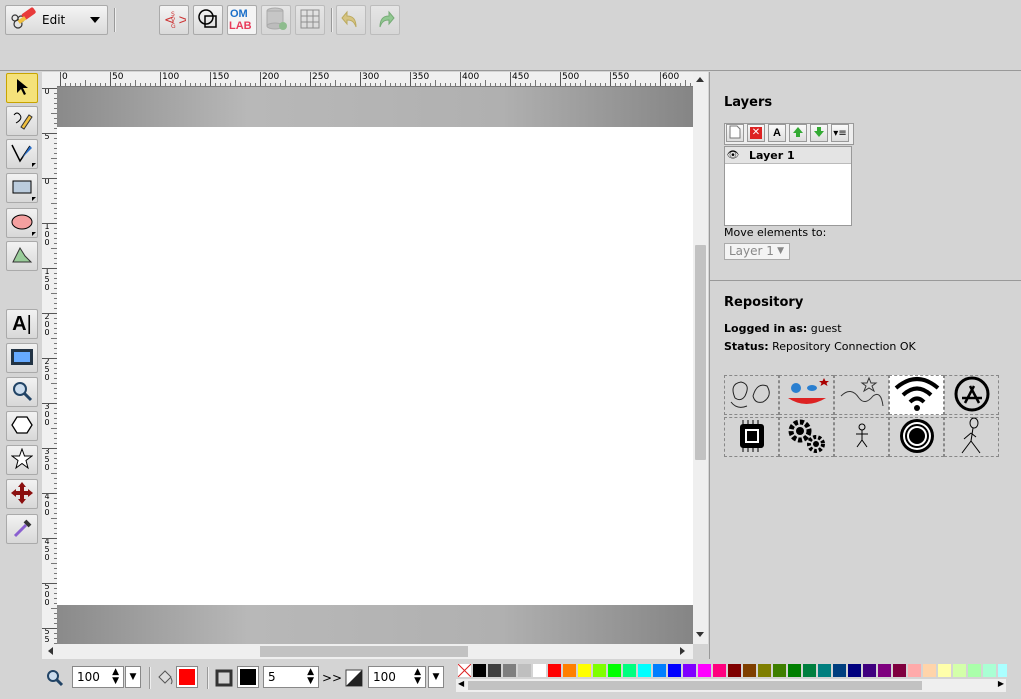 This screenshot has height=699, width=1021. I want to click on image-tool, so click(22, 358).